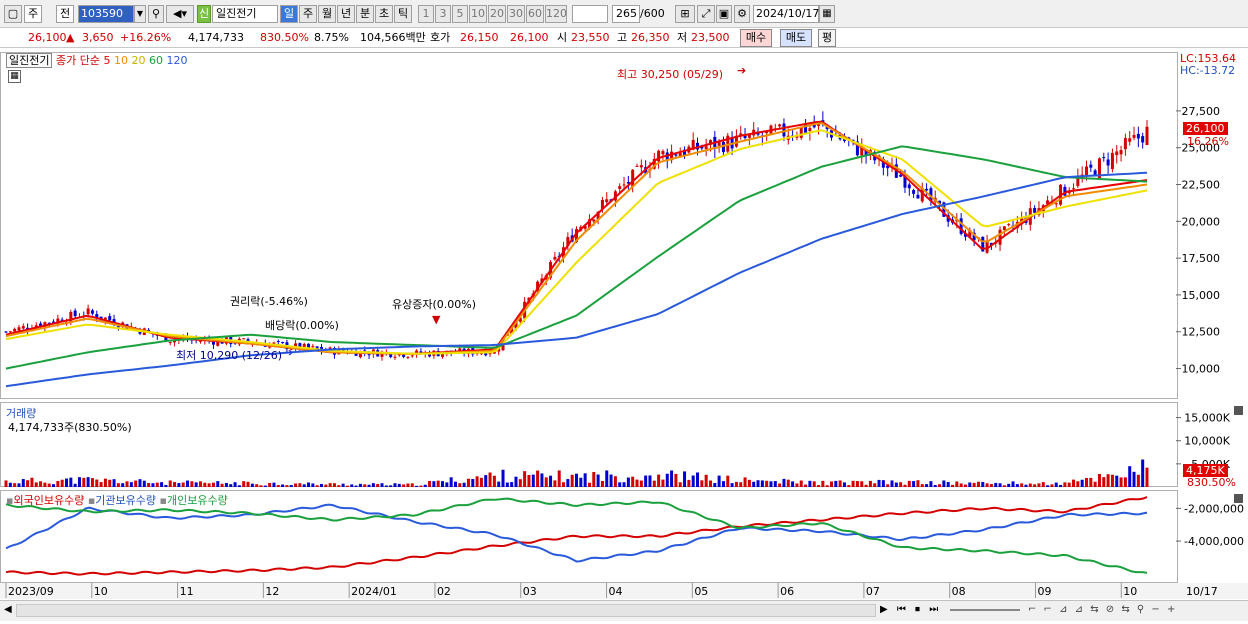 The image size is (1248, 624). What do you see at coordinates (138, 60) in the screenshot?
I see `legend-ma20: 20` at bounding box center [138, 60].